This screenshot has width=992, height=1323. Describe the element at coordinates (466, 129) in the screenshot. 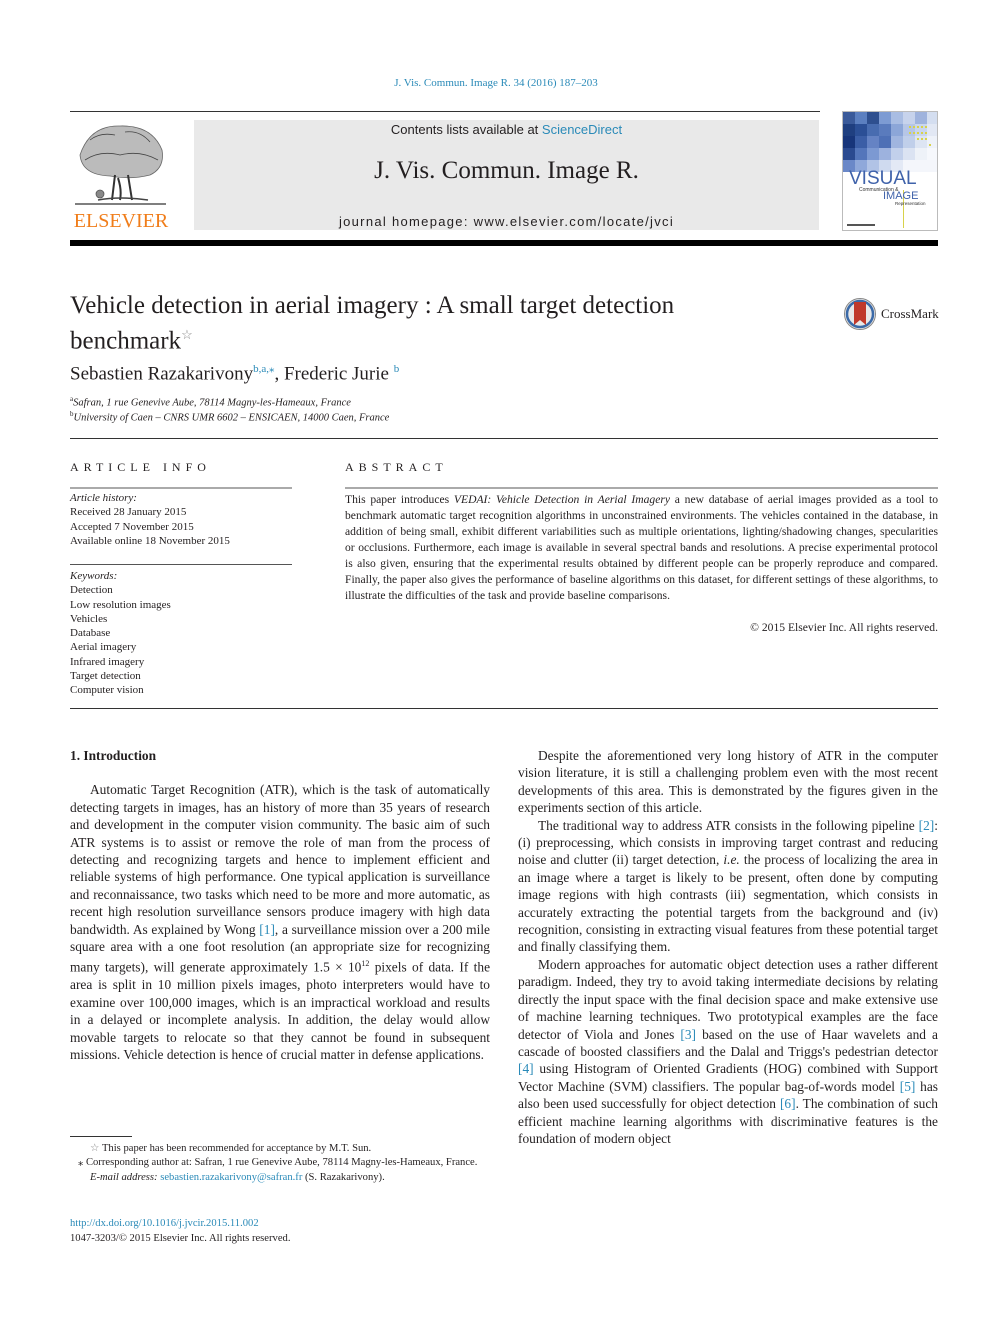

I see `contents-prefix: Contents lists available at` at that location.